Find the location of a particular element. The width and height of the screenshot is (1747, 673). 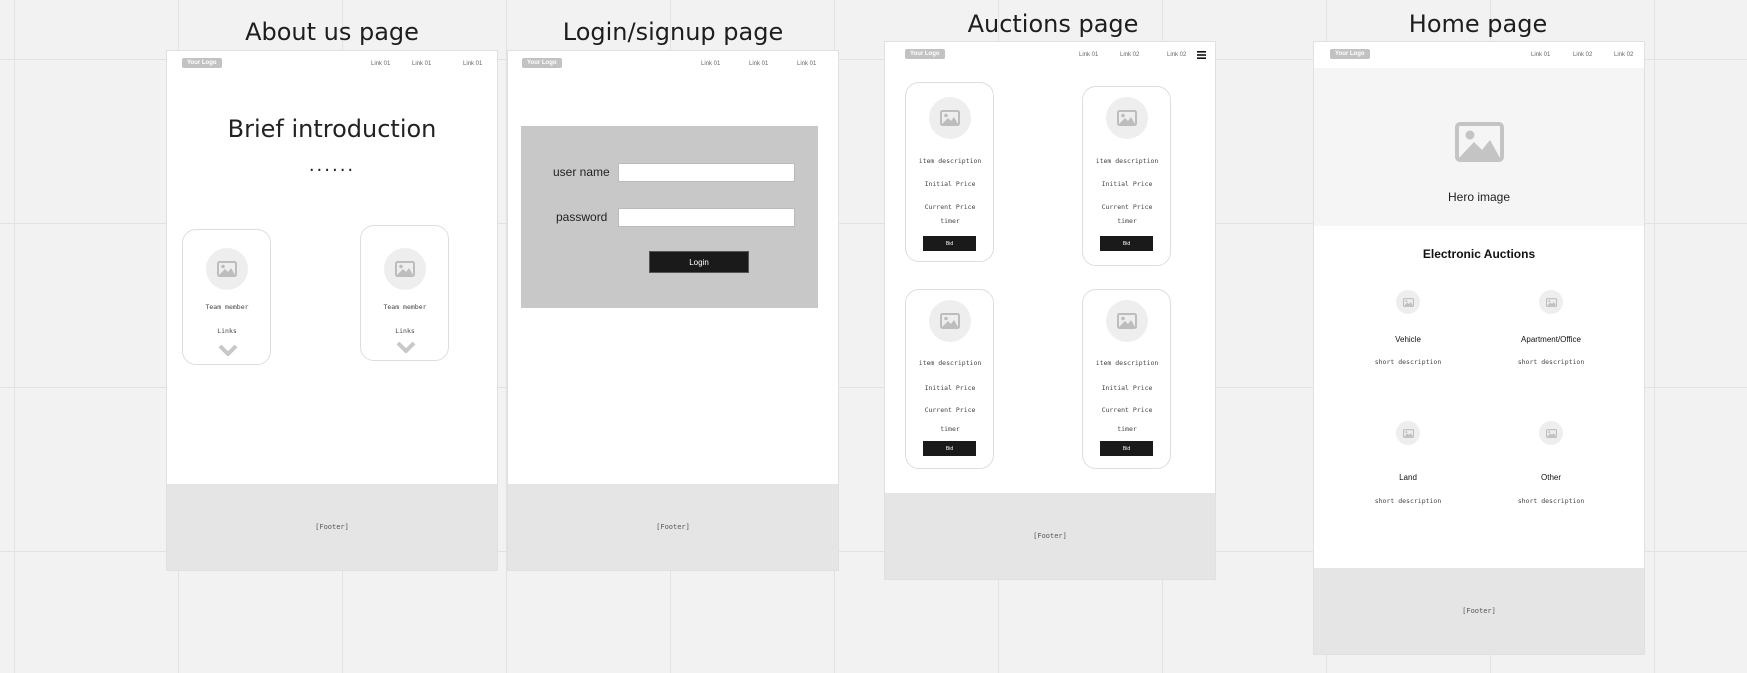

home-footer: [Footer] is located at coordinates (1479, 611).